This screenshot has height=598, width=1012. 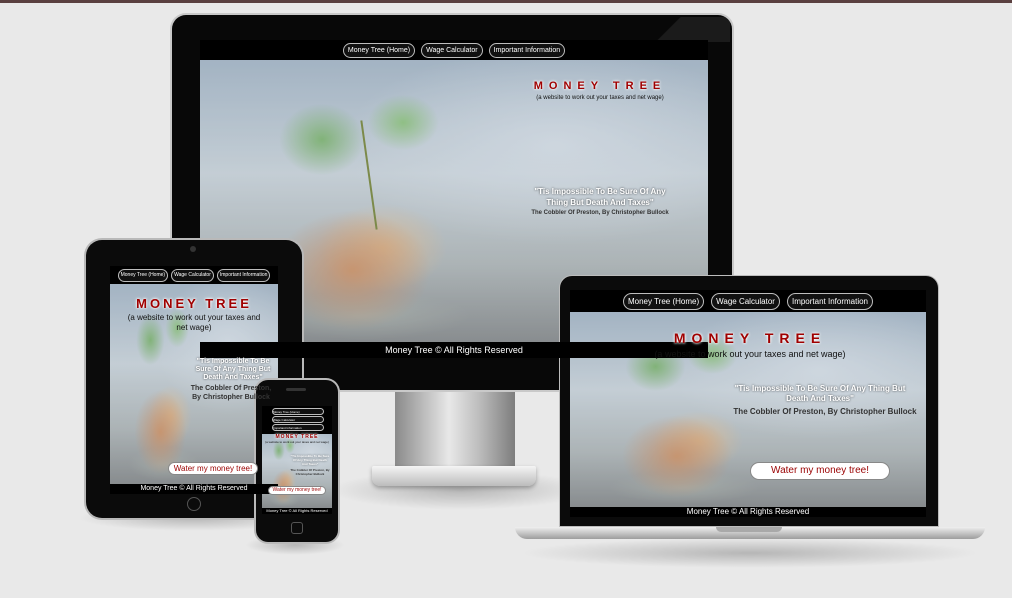 I want to click on top-border, so click(x=506, y=1).